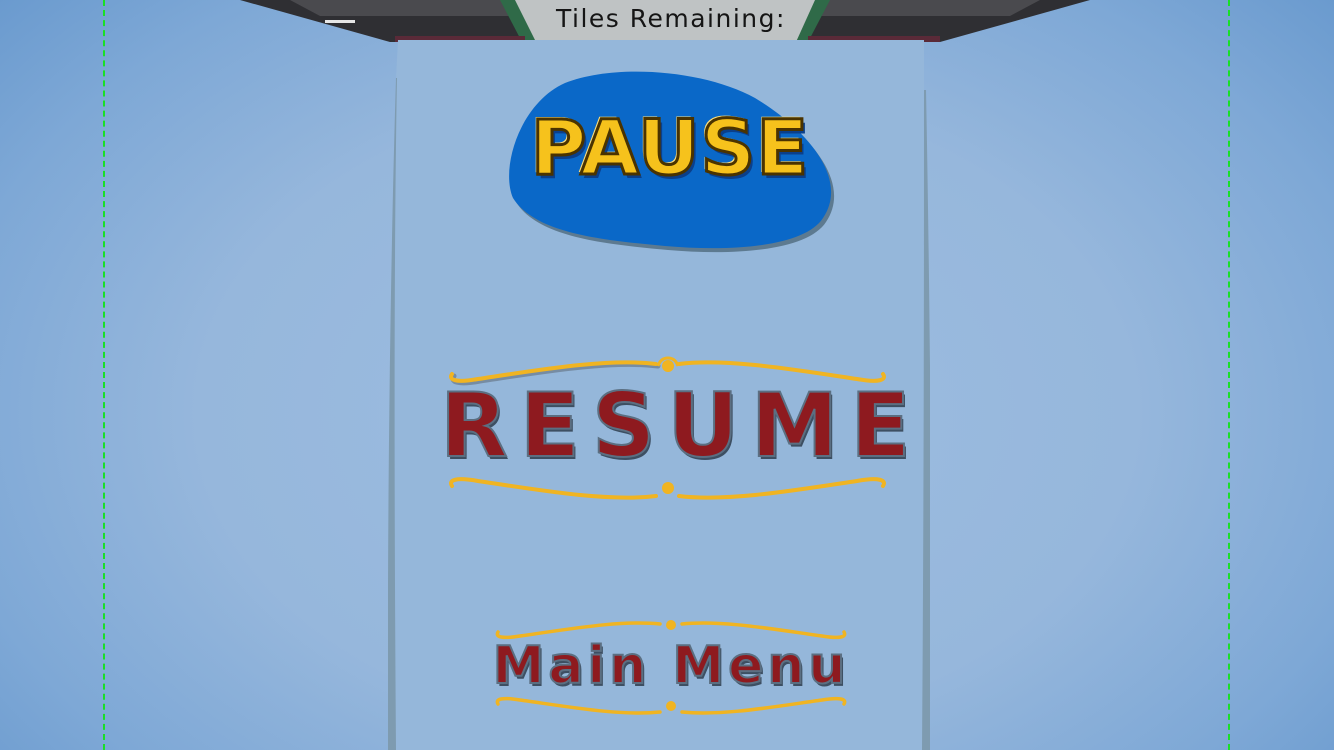  What do you see at coordinates (671, 666) in the screenshot?
I see `main-menu-label: Main Menu` at bounding box center [671, 666].